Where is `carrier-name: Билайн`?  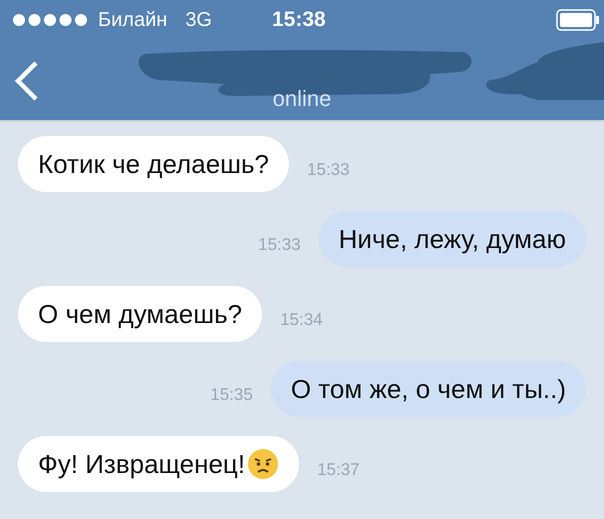 carrier-name: Билайн is located at coordinates (133, 20).